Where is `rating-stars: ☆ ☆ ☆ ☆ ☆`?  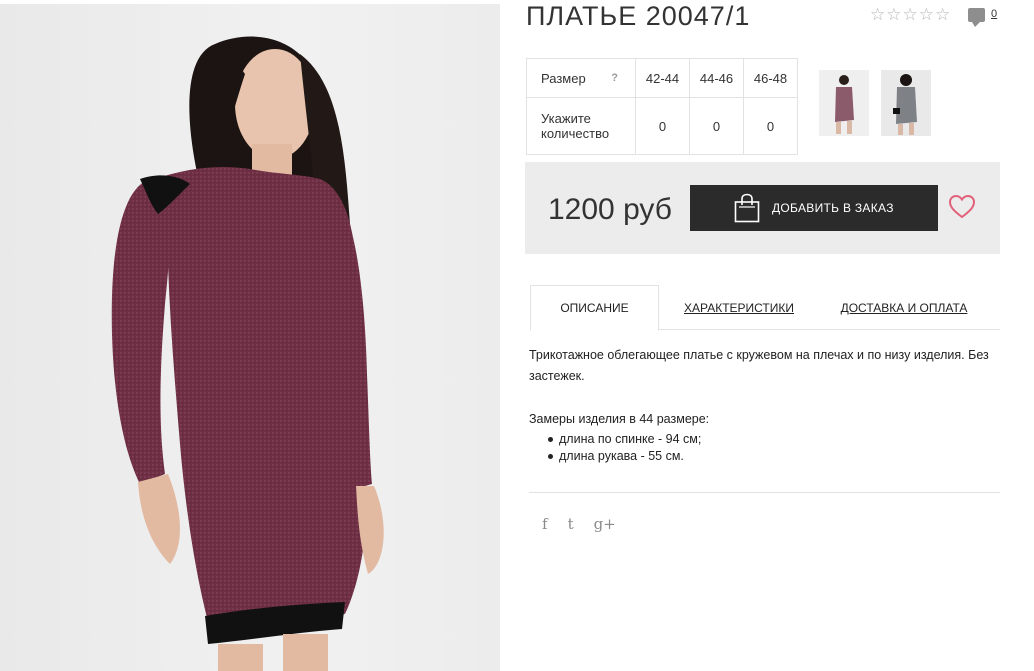
rating-stars: ☆ ☆ ☆ ☆ ☆ is located at coordinates (910, 15).